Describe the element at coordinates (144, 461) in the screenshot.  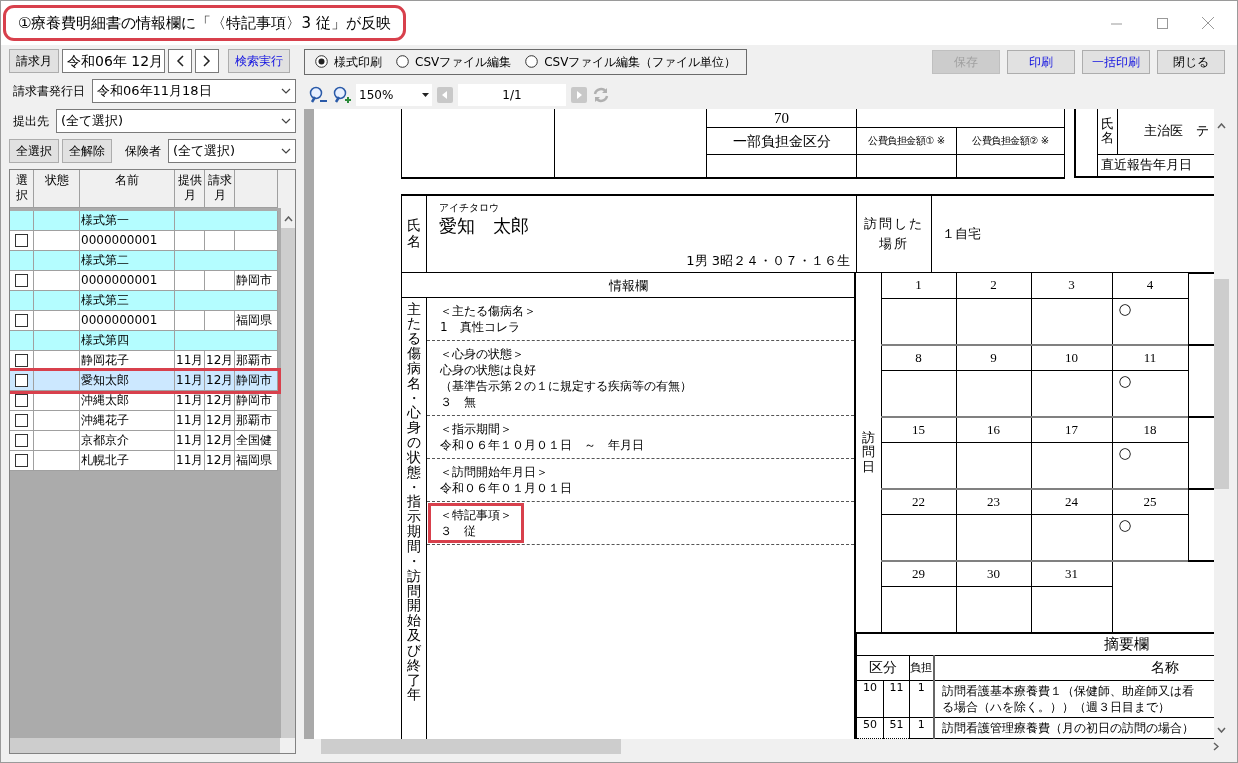
I see `list-row: 札幌北子 11月 12月 福岡県` at that location.